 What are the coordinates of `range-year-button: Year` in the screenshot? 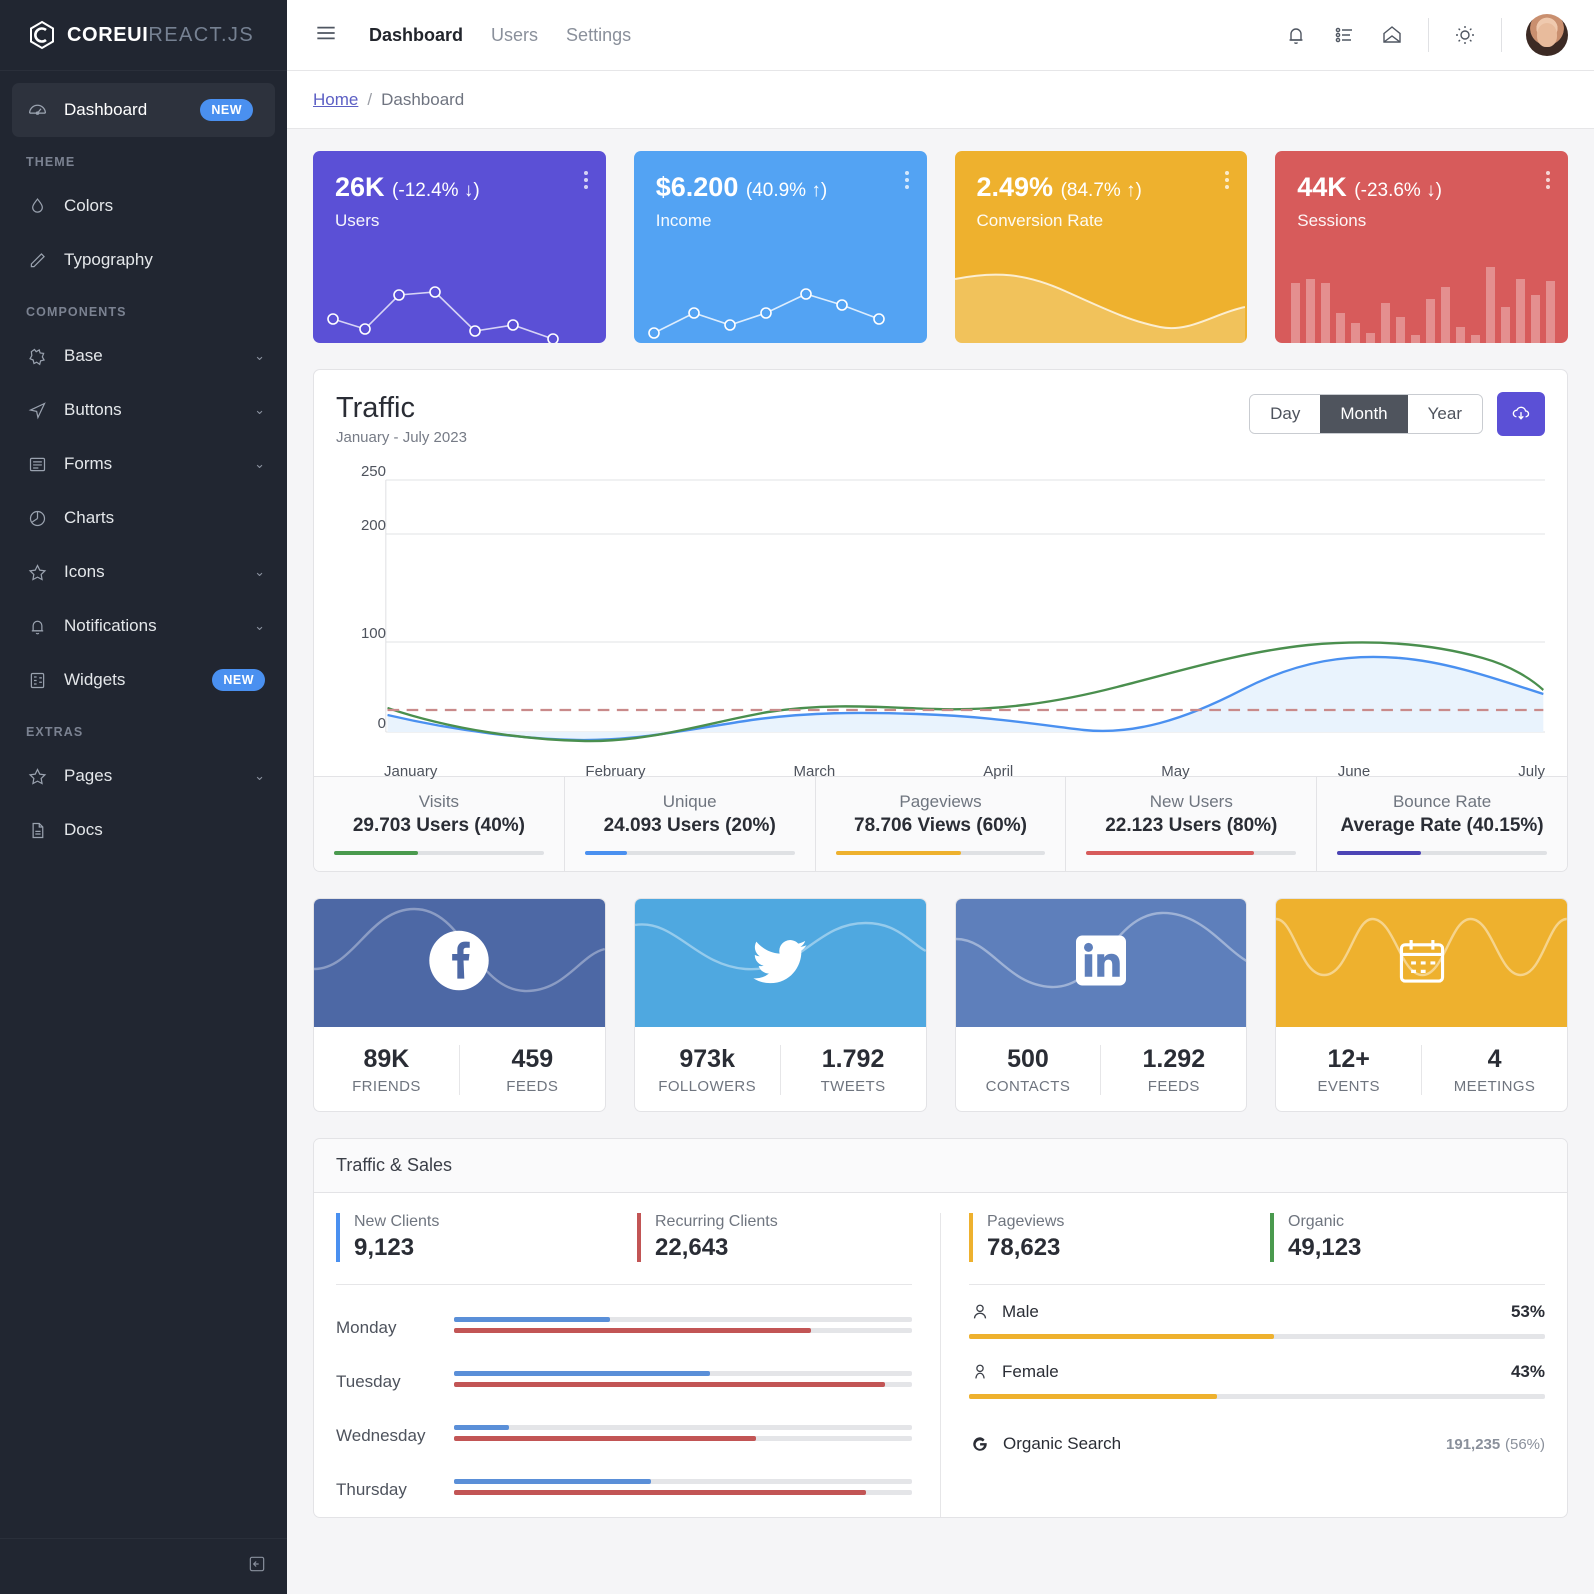 It's located at (1444, 414).